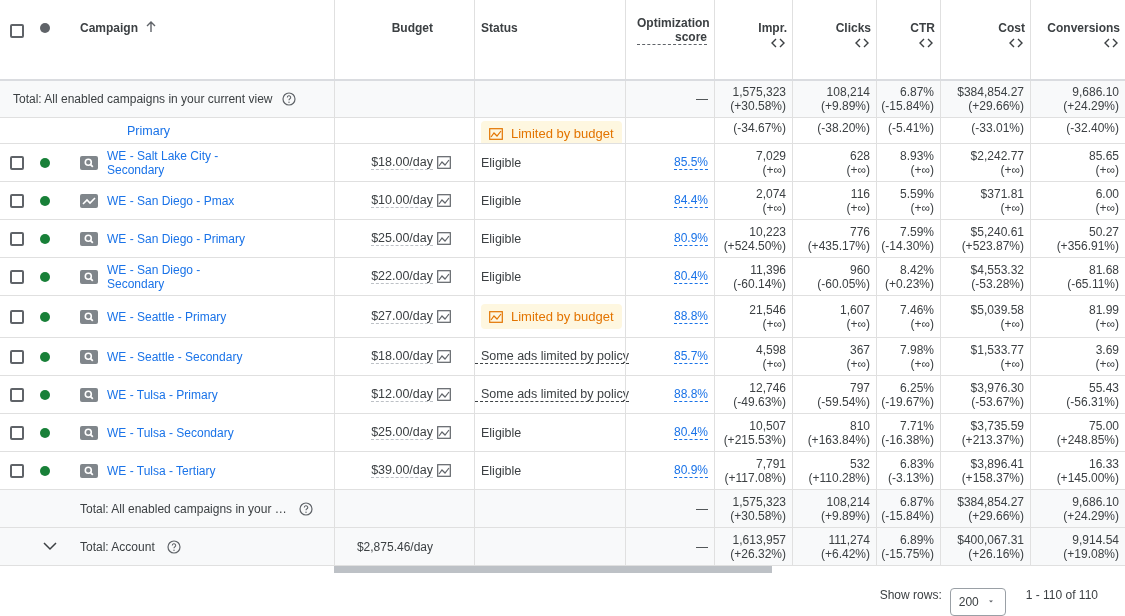 This screenshot has width=1125, height=616. I want to click on campaign-link: Primary, so click(149, 131).